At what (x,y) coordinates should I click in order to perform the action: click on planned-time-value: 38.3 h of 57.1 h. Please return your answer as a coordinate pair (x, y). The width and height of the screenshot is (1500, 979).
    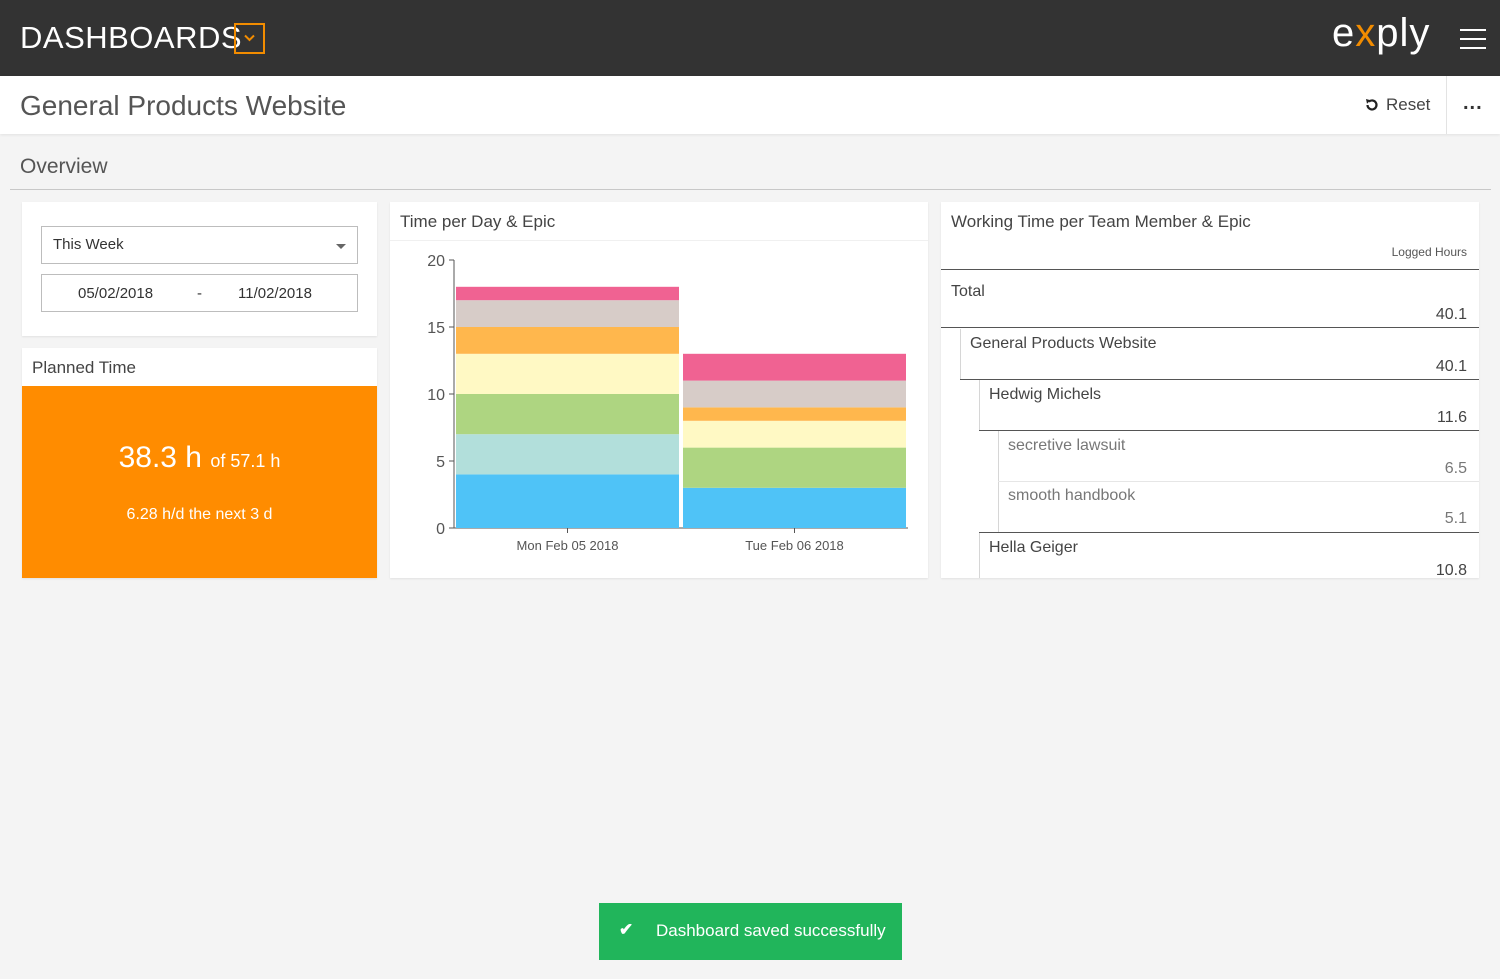
    Looking at the image, I should click on (199, 458).